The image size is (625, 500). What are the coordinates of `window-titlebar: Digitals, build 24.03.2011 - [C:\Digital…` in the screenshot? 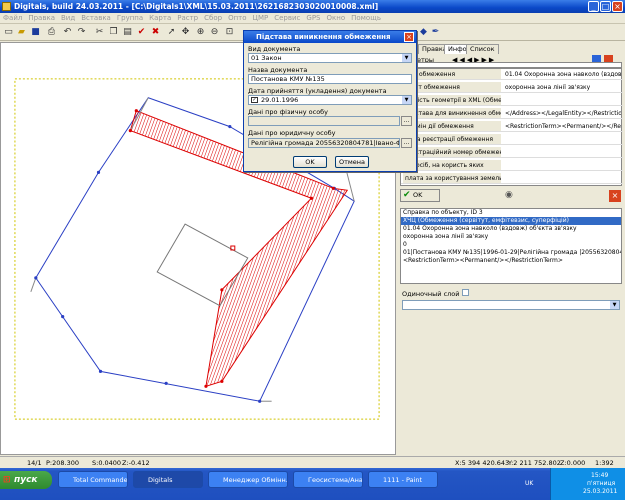 It's located at (312, 6).